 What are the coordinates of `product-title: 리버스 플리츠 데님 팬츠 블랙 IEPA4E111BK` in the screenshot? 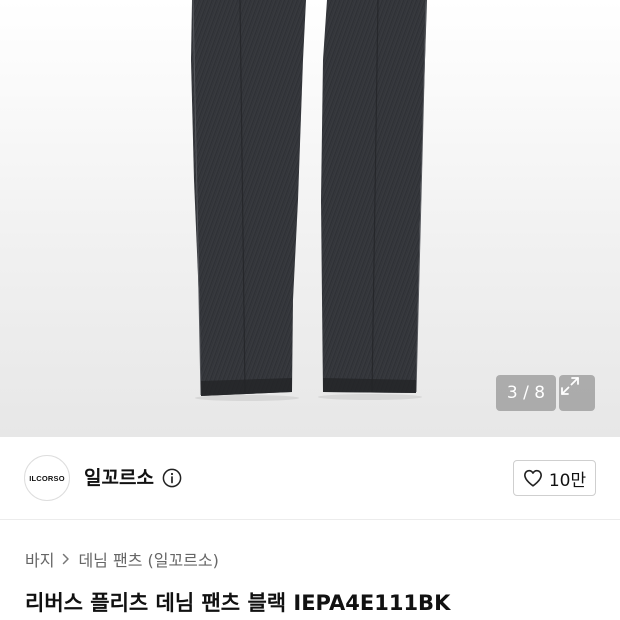 It's located at (238, 603).